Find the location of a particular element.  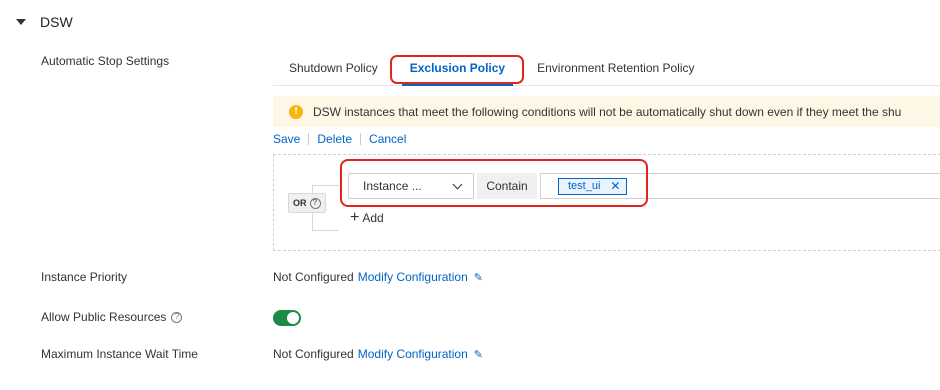

or-logic-badge: OR ? is located at coordinates (307, 203).